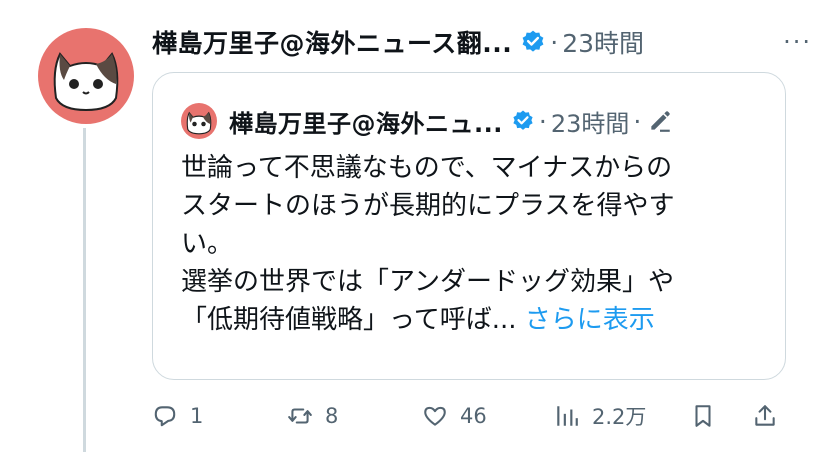 This screenshot has width=828, height=452. What do you see at coordinates (603, 42) in the screenshot?
I see `post-time: 23時間` at bounding box center [603, 42].